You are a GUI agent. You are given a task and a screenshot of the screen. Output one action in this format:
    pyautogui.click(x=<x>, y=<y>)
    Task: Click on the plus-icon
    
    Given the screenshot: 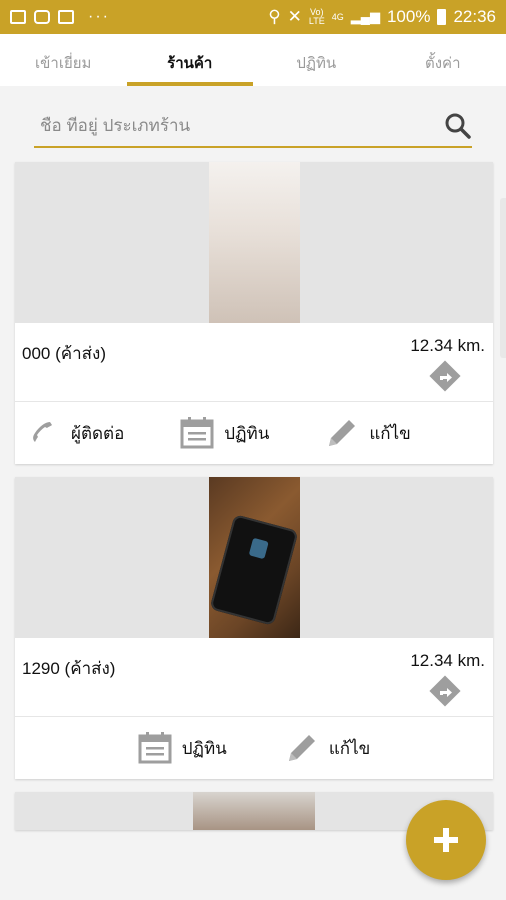 What is the action you would take?
    pyautogui.click(x=446, y=840)
    